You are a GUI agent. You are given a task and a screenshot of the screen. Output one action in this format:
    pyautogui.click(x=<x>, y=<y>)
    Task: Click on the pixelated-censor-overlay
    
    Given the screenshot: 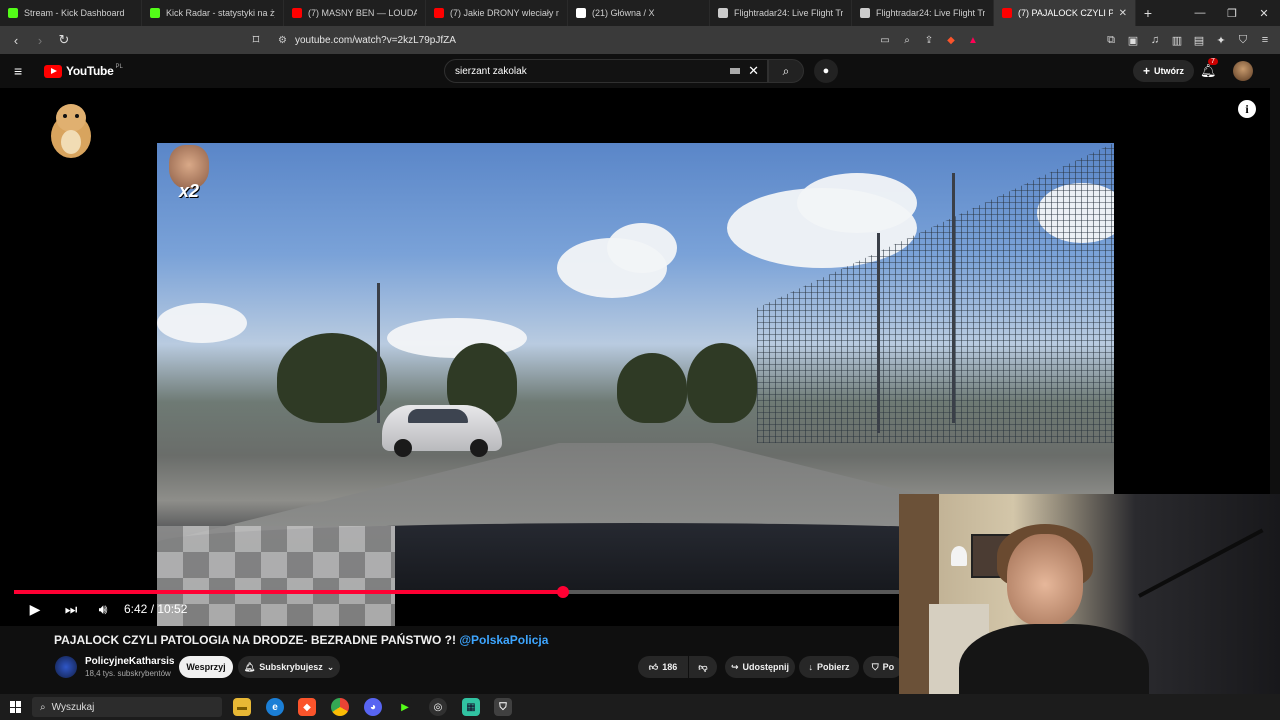 What is the action you would take?
    pyautogui.click(x=276, y=576)
    